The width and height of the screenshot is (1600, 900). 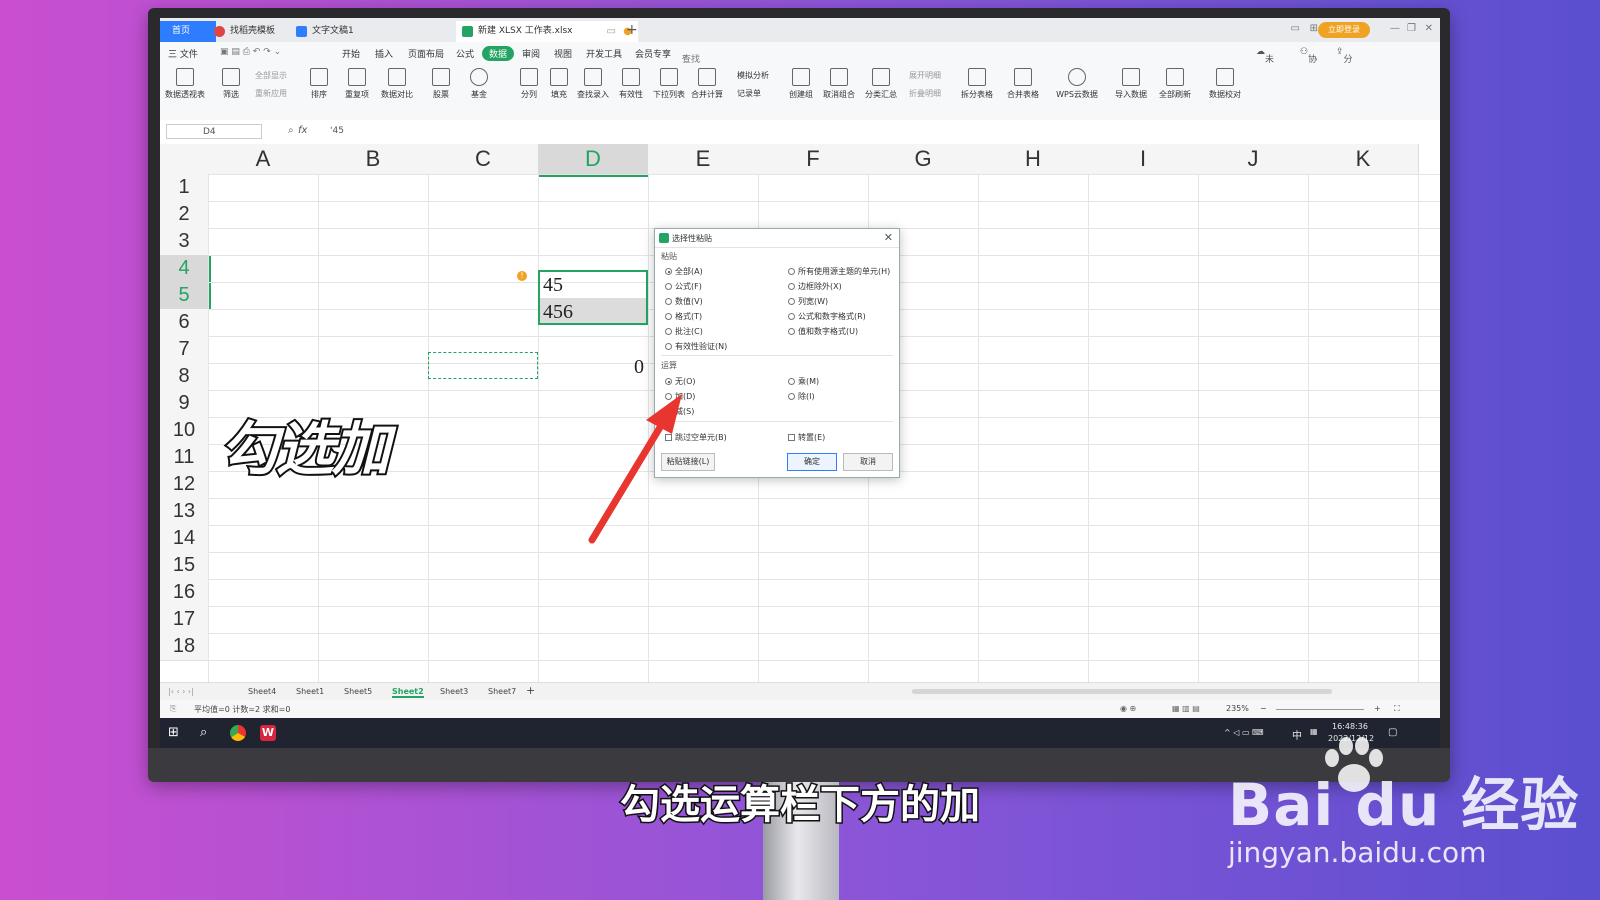 What do you see at coordinates (1077, 84) in the screenshot?
I see `wps-cloud-data-button: WPS云数据` at bounding box center [1077, 84].